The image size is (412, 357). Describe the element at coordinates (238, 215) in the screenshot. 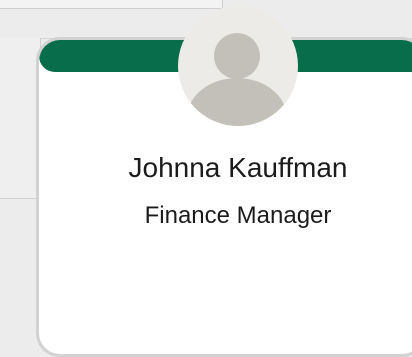

I see `profile-job-title: Finance Manager` at that location.